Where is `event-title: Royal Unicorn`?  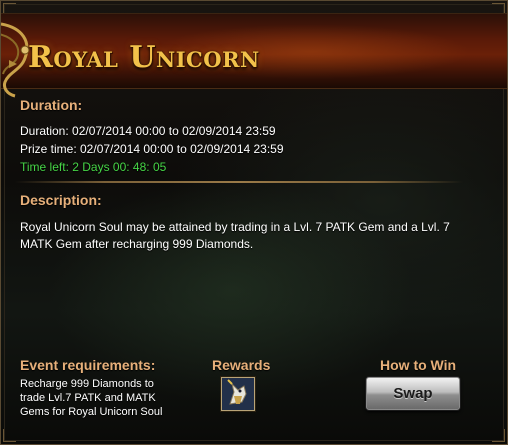
event-title: Royal Unicorn is located at coordinates (144, 57).